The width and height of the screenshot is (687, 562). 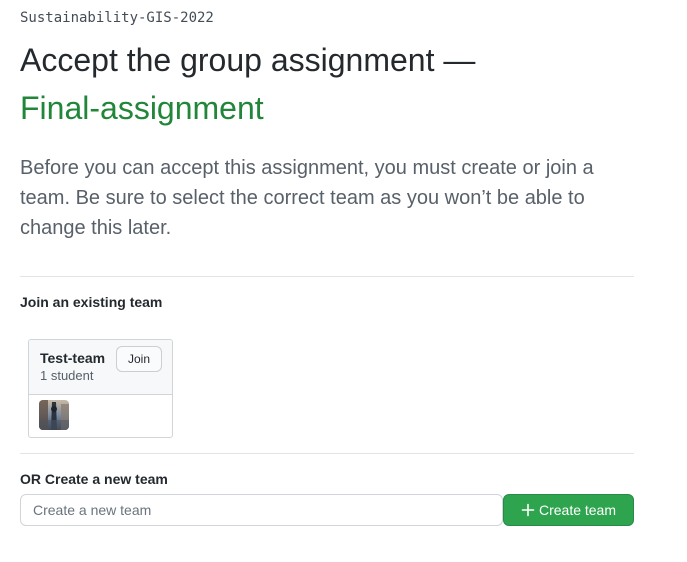 What do you see at coordinates (54, 415) in the screenshot?
I see `user-avatar-photo` at bounding box center [54, 415].